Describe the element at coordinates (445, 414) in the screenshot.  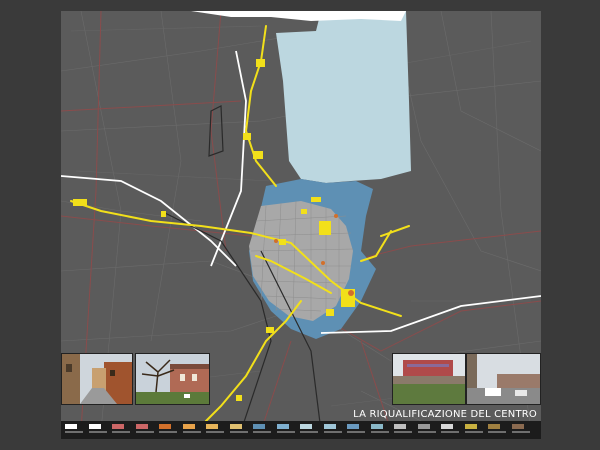
I see `map-title: LA RIQUALIFICAZIONE DEL CENTRO` at that location.